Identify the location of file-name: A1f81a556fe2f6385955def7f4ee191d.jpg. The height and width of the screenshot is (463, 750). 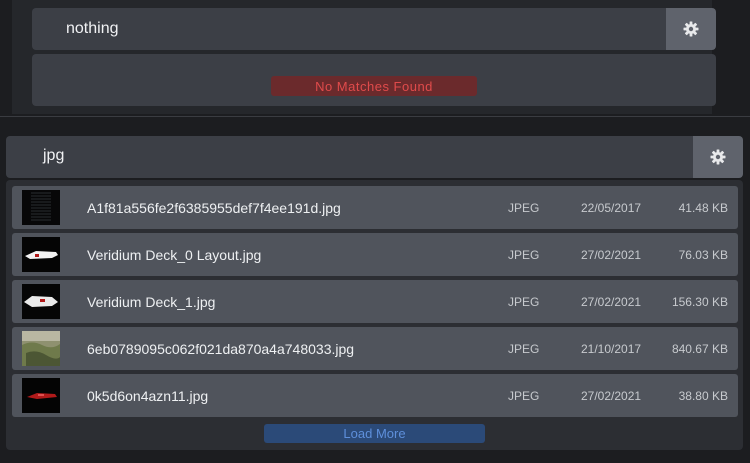
(214, 208).